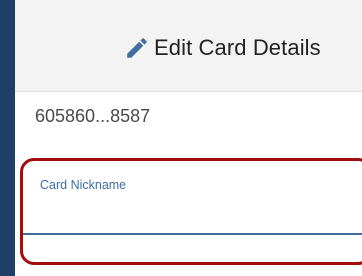  What do you see at coordinates (199, 213) in the screenshot?
I see `card-nickname-input` at bounding box center [199, 213].